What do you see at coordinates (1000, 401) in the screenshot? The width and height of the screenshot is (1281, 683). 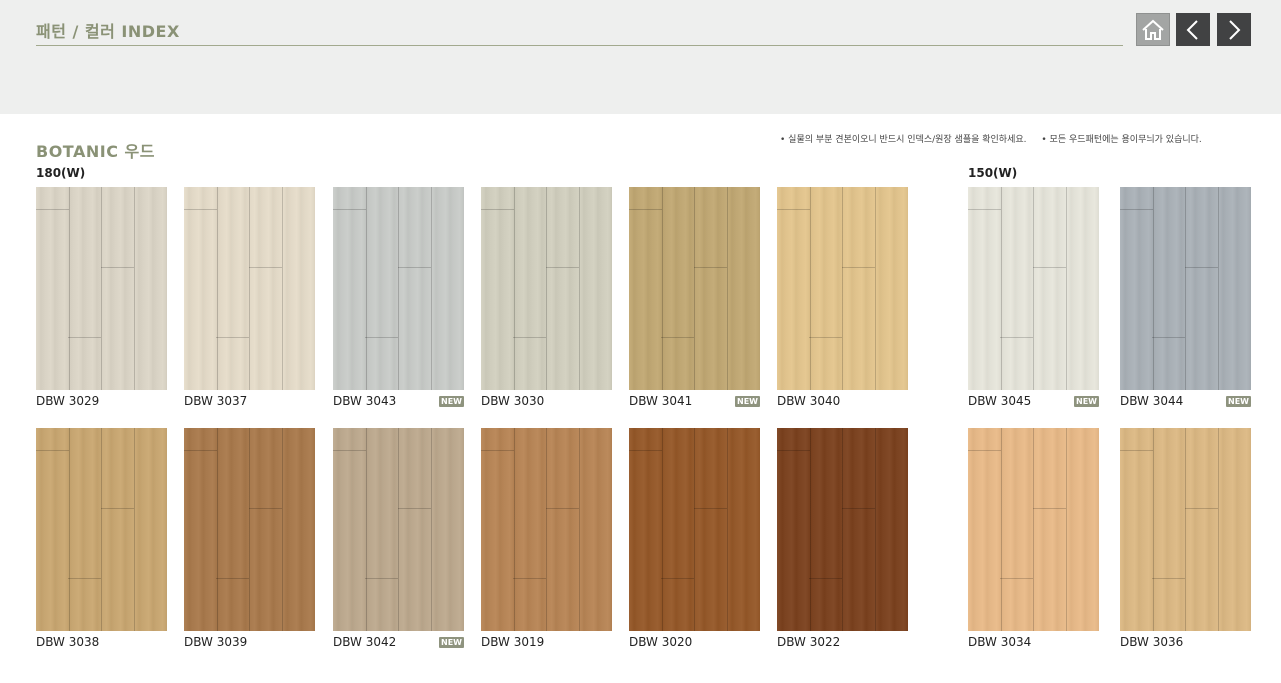 I see `swatch-code: DBW 3045` at bounding box center [1000, 401].